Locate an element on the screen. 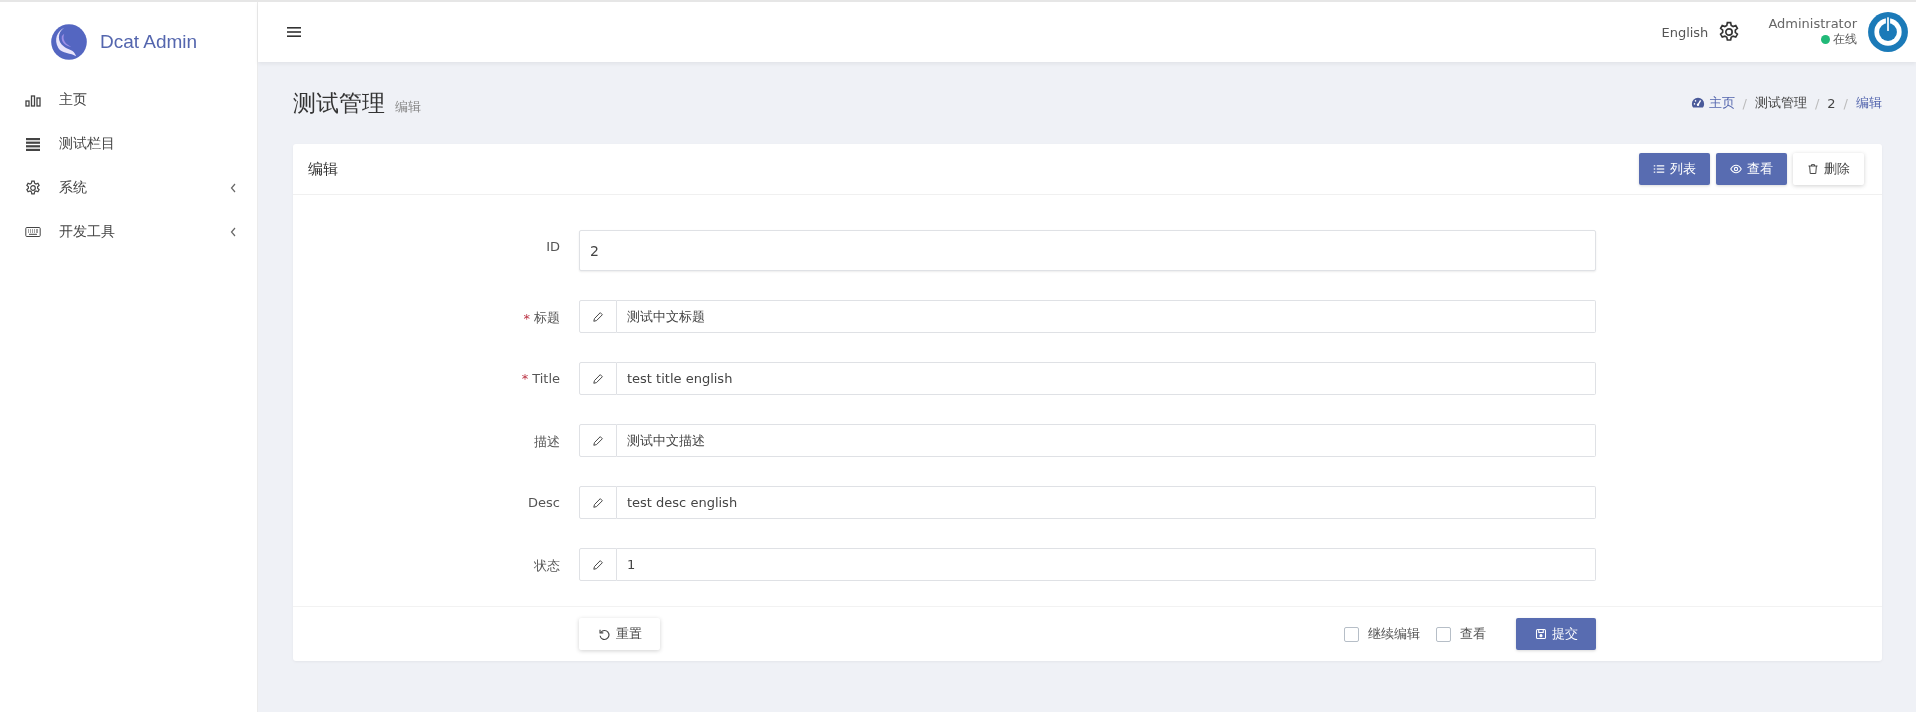 The height and width of the screenshot is (712, 1916). undo-icon is located at coordinates (604, 634).